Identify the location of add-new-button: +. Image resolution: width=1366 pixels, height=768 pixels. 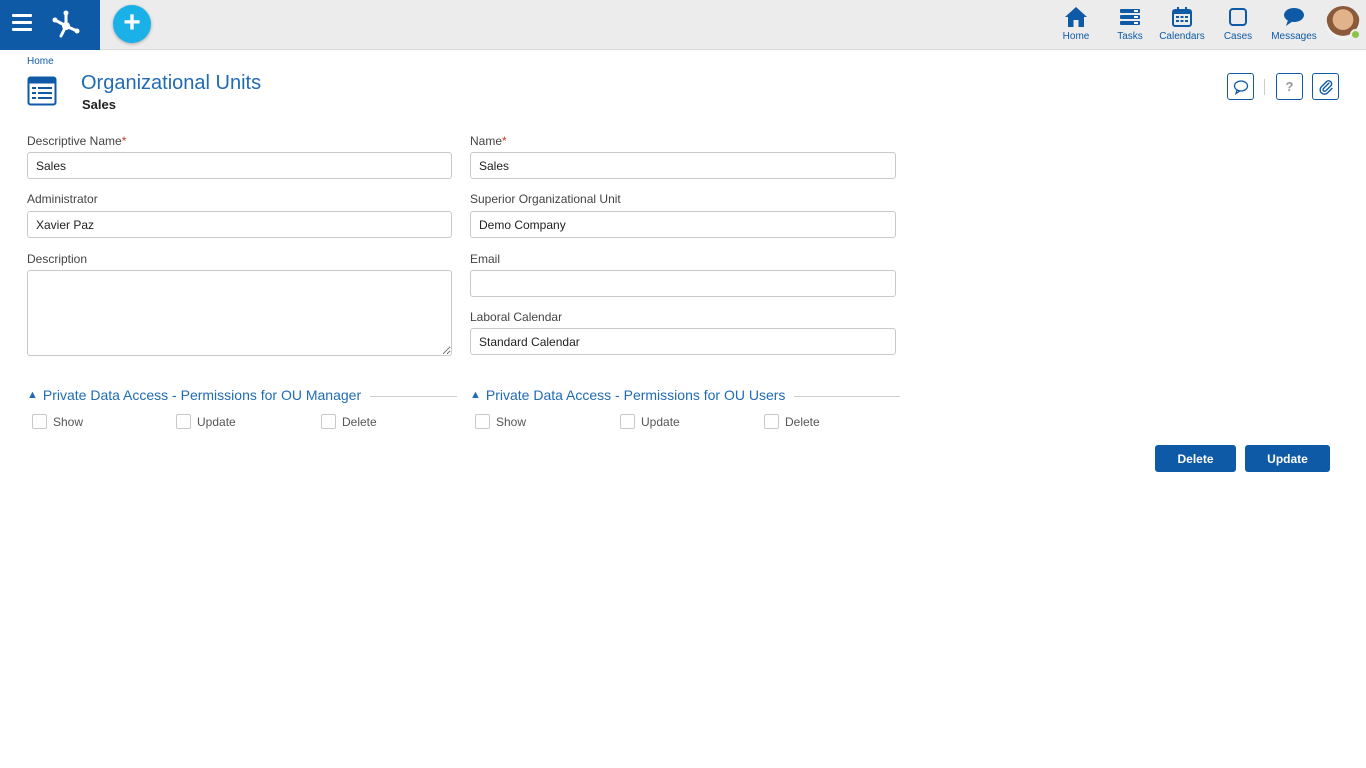
(132, 24).